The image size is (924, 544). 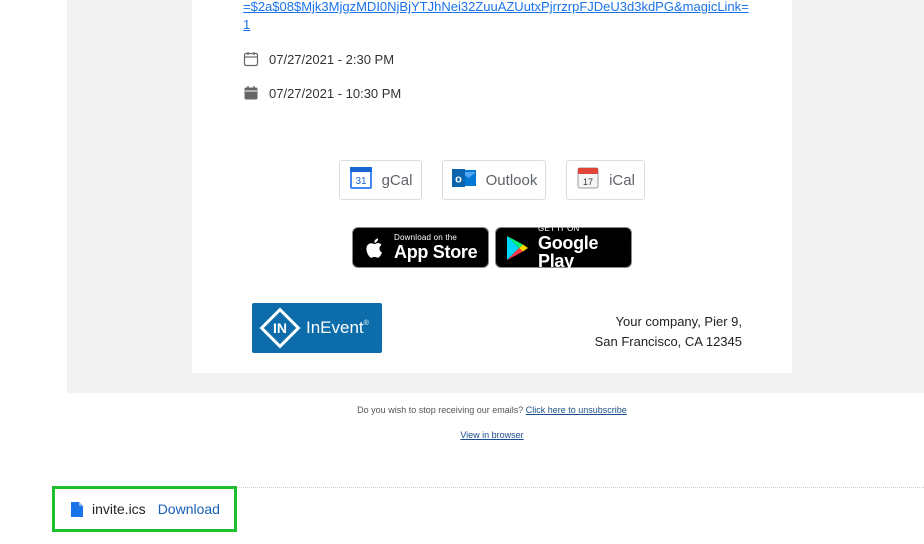 I want to click on app-store-small-text: Download on the, so click(x=426, y=237).